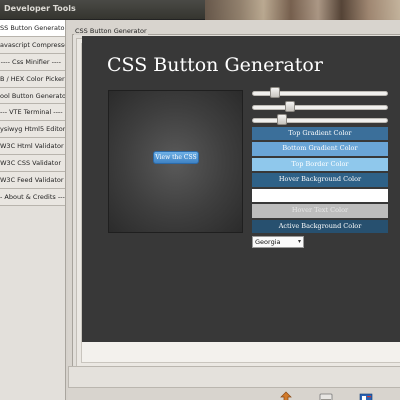  What do you see at coordinates (32, 130) in the screenshot?
I see `sidebar-item: ysiwyg Html5 Editor` at bounding box center [32, 130].